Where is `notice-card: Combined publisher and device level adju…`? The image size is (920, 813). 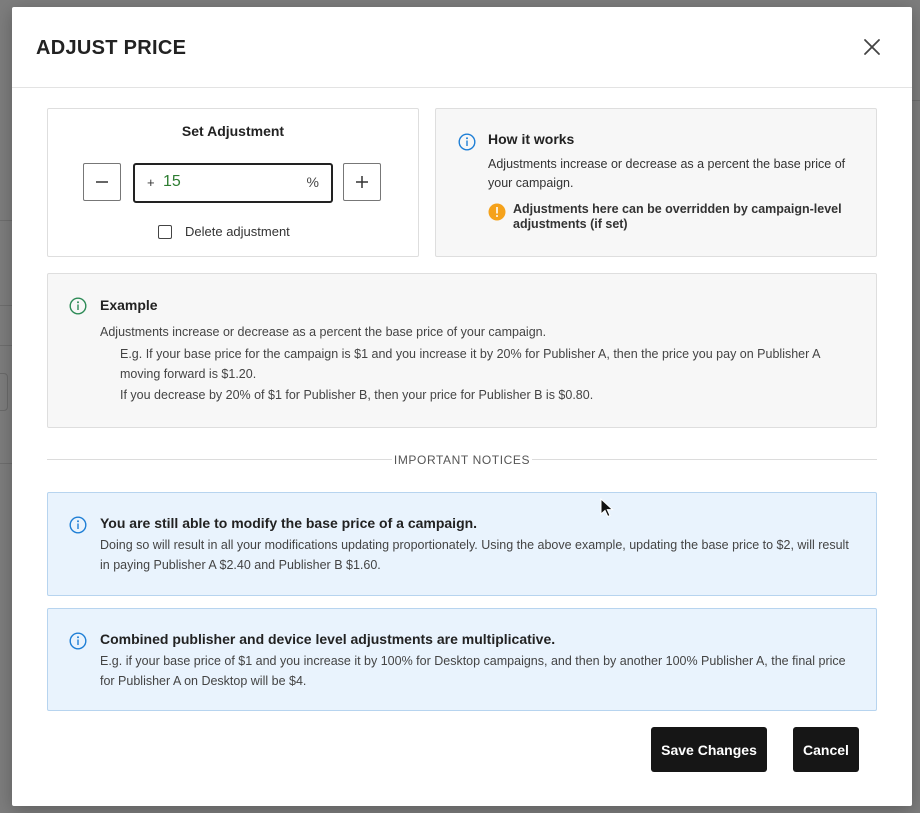 notice-card: Combined publisher and device level adju… is located at coordinates (462, 659).